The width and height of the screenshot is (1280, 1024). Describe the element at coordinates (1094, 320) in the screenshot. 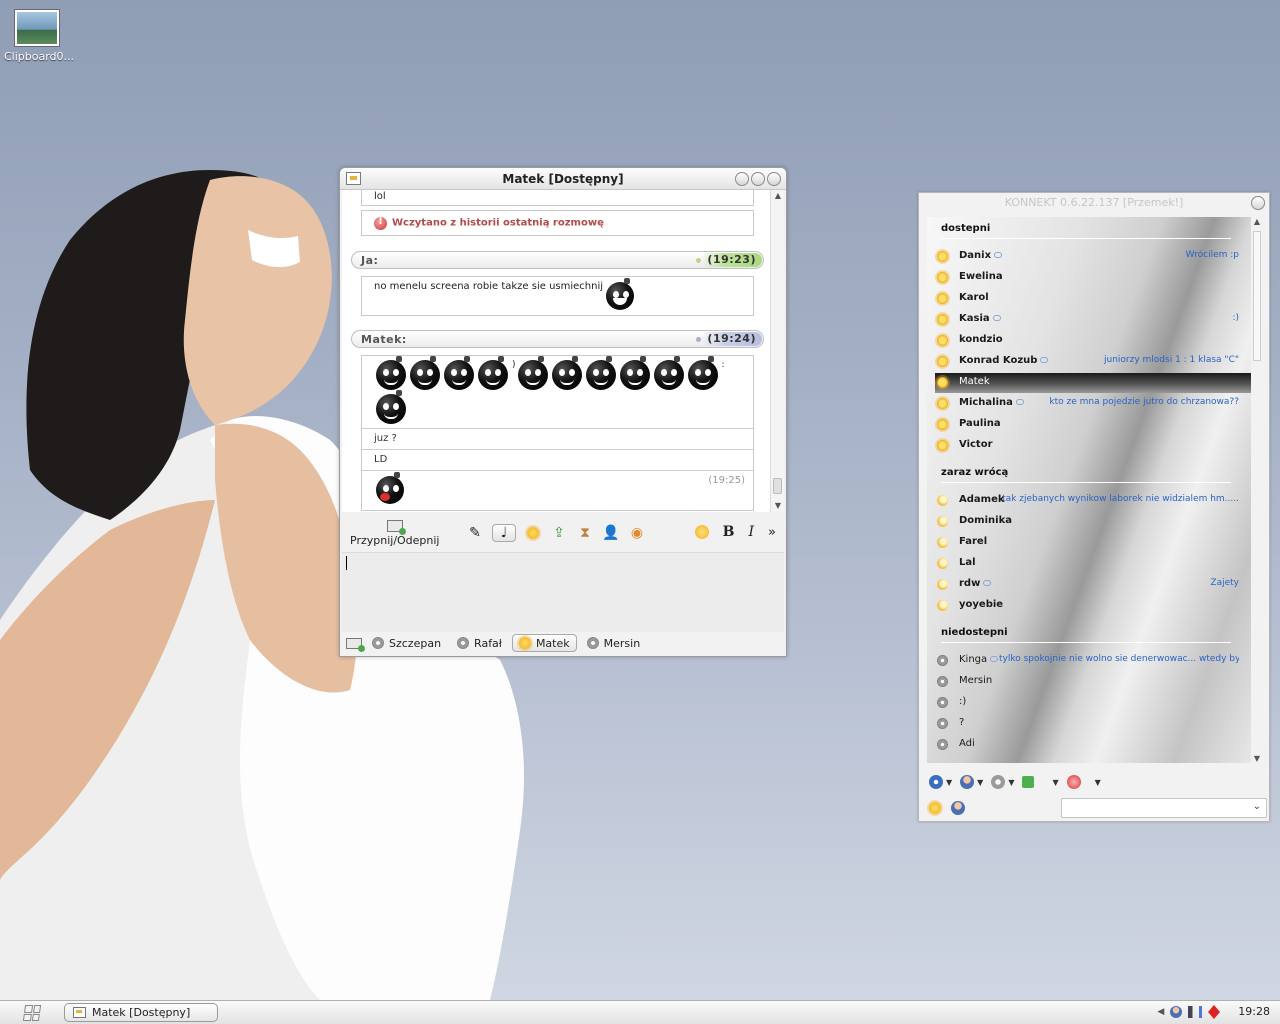

I see `contact-row: Kasia:)` at that location.